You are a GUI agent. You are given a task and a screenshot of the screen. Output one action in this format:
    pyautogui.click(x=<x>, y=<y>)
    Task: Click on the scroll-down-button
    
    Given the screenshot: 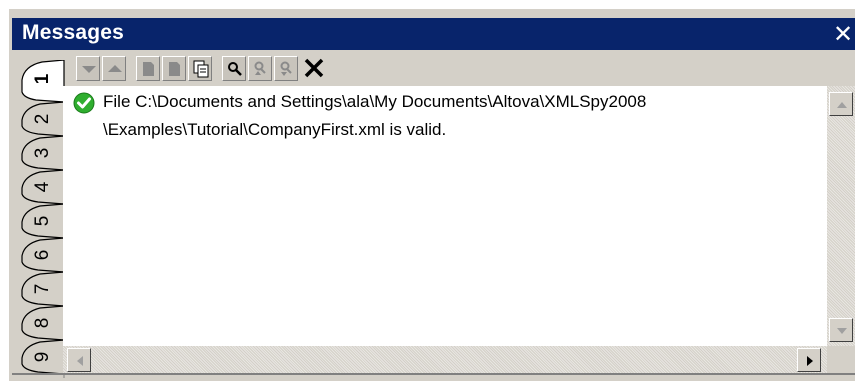 What is the action you would take?
    pyautogui.click(x=841, y=330)
    